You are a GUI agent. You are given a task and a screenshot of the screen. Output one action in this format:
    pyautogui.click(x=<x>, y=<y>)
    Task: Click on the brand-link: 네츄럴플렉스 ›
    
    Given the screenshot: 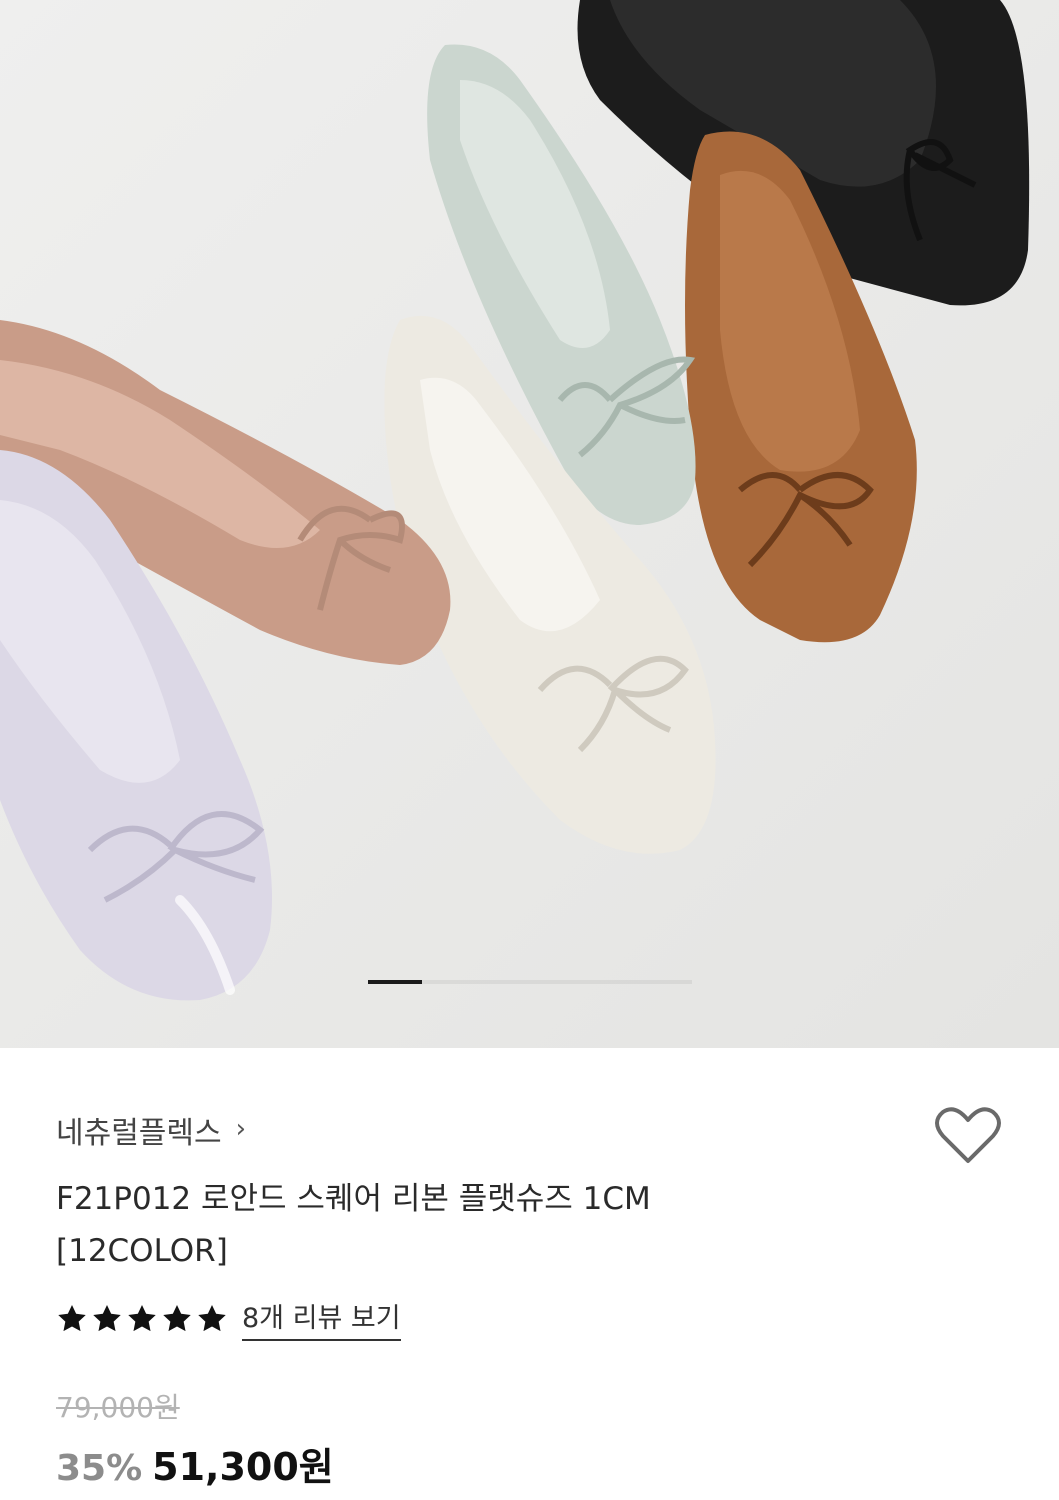 What is the action you would take?
    pyautogui.click(x=151, y=1130)
    